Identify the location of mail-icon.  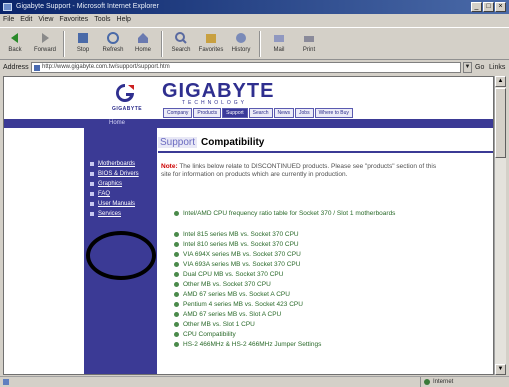
(279, 38).